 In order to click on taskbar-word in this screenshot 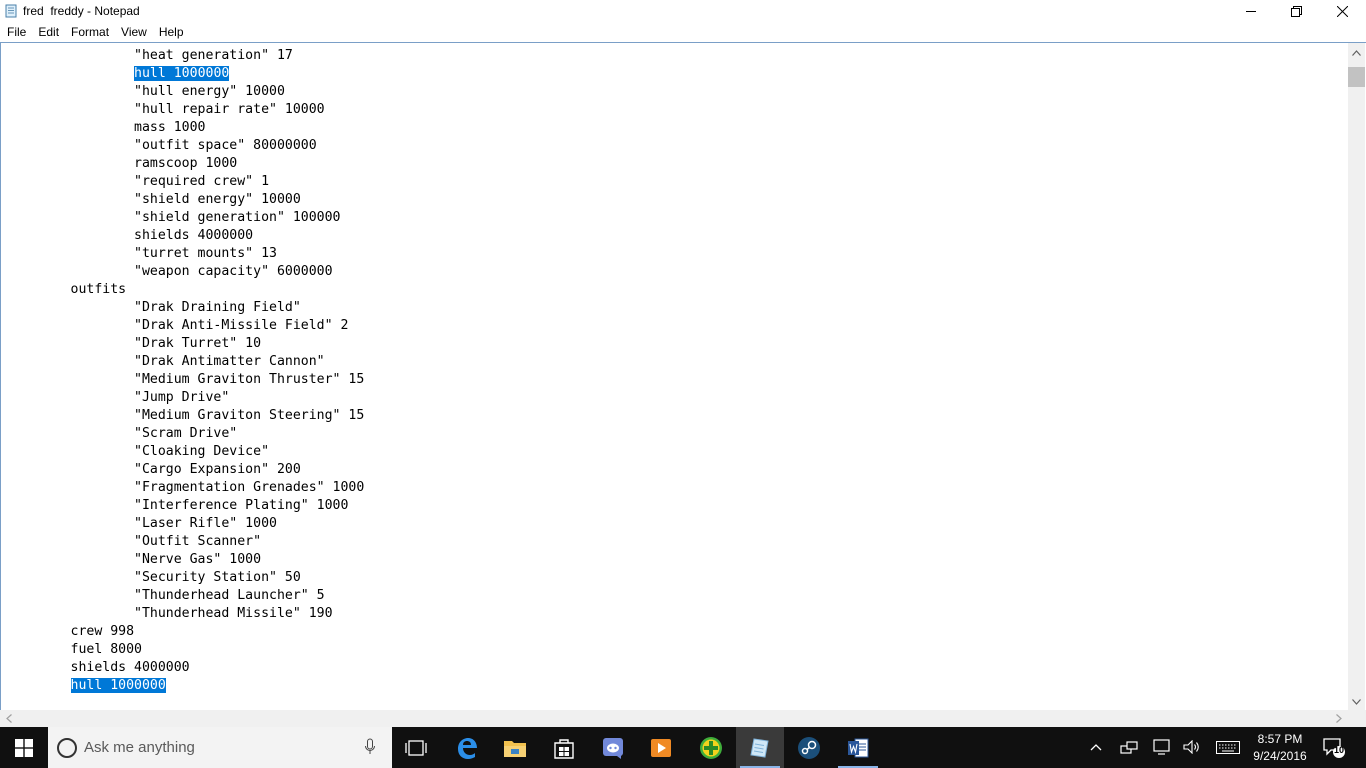, I will do `click(858, 747)`.